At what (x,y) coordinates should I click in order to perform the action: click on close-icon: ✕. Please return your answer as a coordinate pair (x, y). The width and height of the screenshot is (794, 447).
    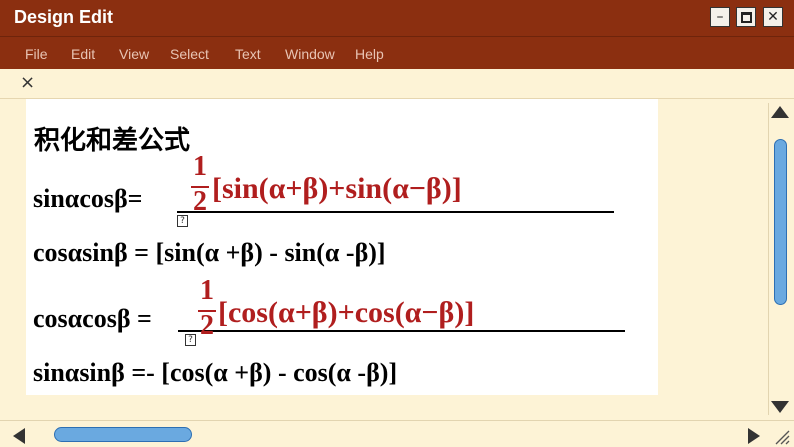
    Looking at the image, I should click on (773, 17).